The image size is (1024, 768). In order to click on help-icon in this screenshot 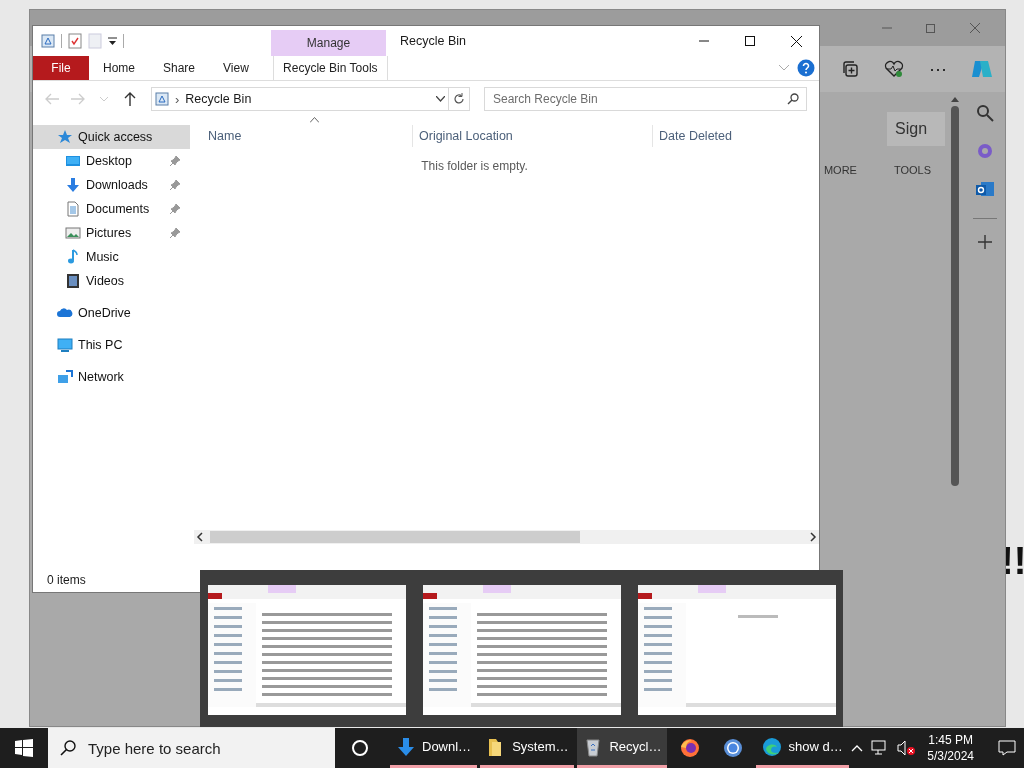, I will do `click(806, 68)`.